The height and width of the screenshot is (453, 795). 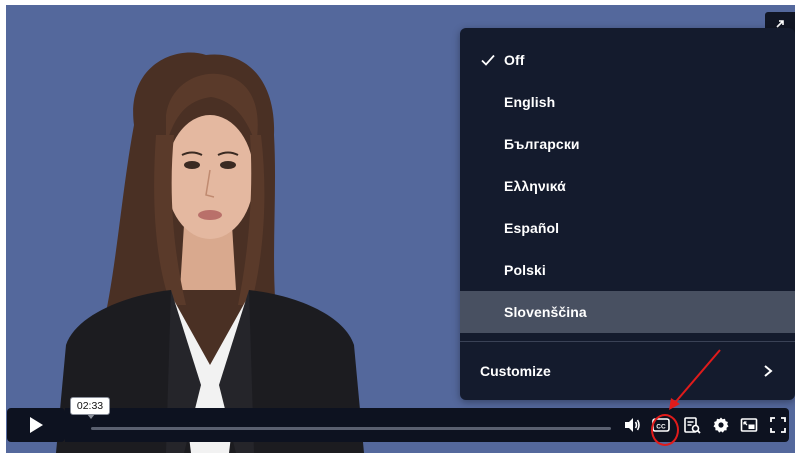 What do you see at coordinates (515, 371) in the screenshot?
I see `customize-label: Customize` at bounding box center [515, 371].